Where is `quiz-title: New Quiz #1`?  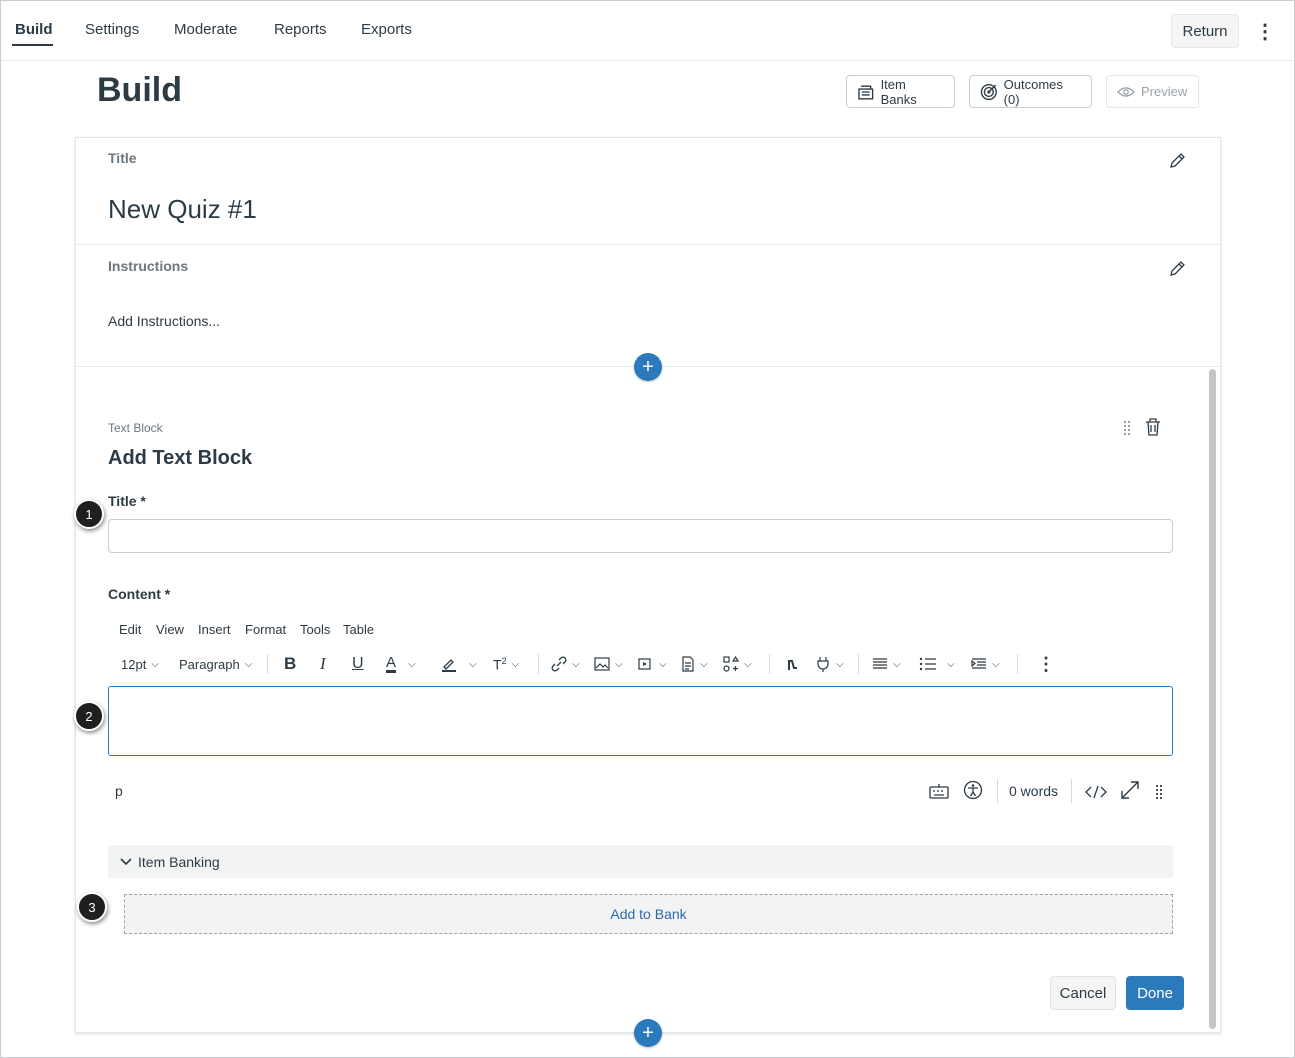
quiz-title: New Quiz #1 is located at coordinates (182, 209).